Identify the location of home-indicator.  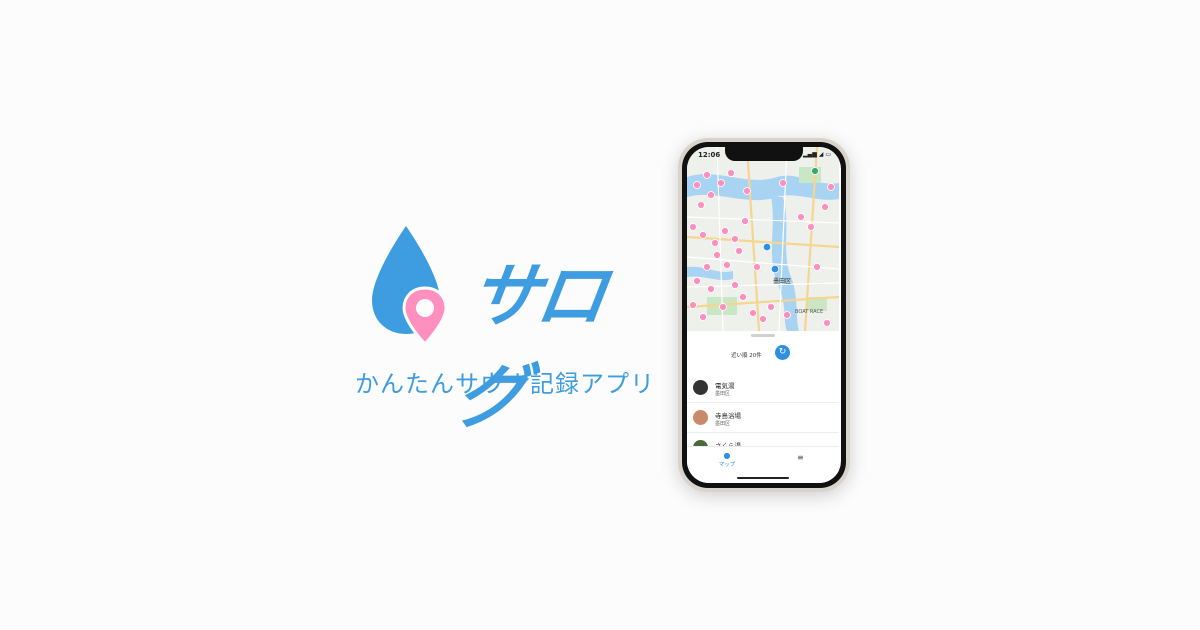
(763, 478).